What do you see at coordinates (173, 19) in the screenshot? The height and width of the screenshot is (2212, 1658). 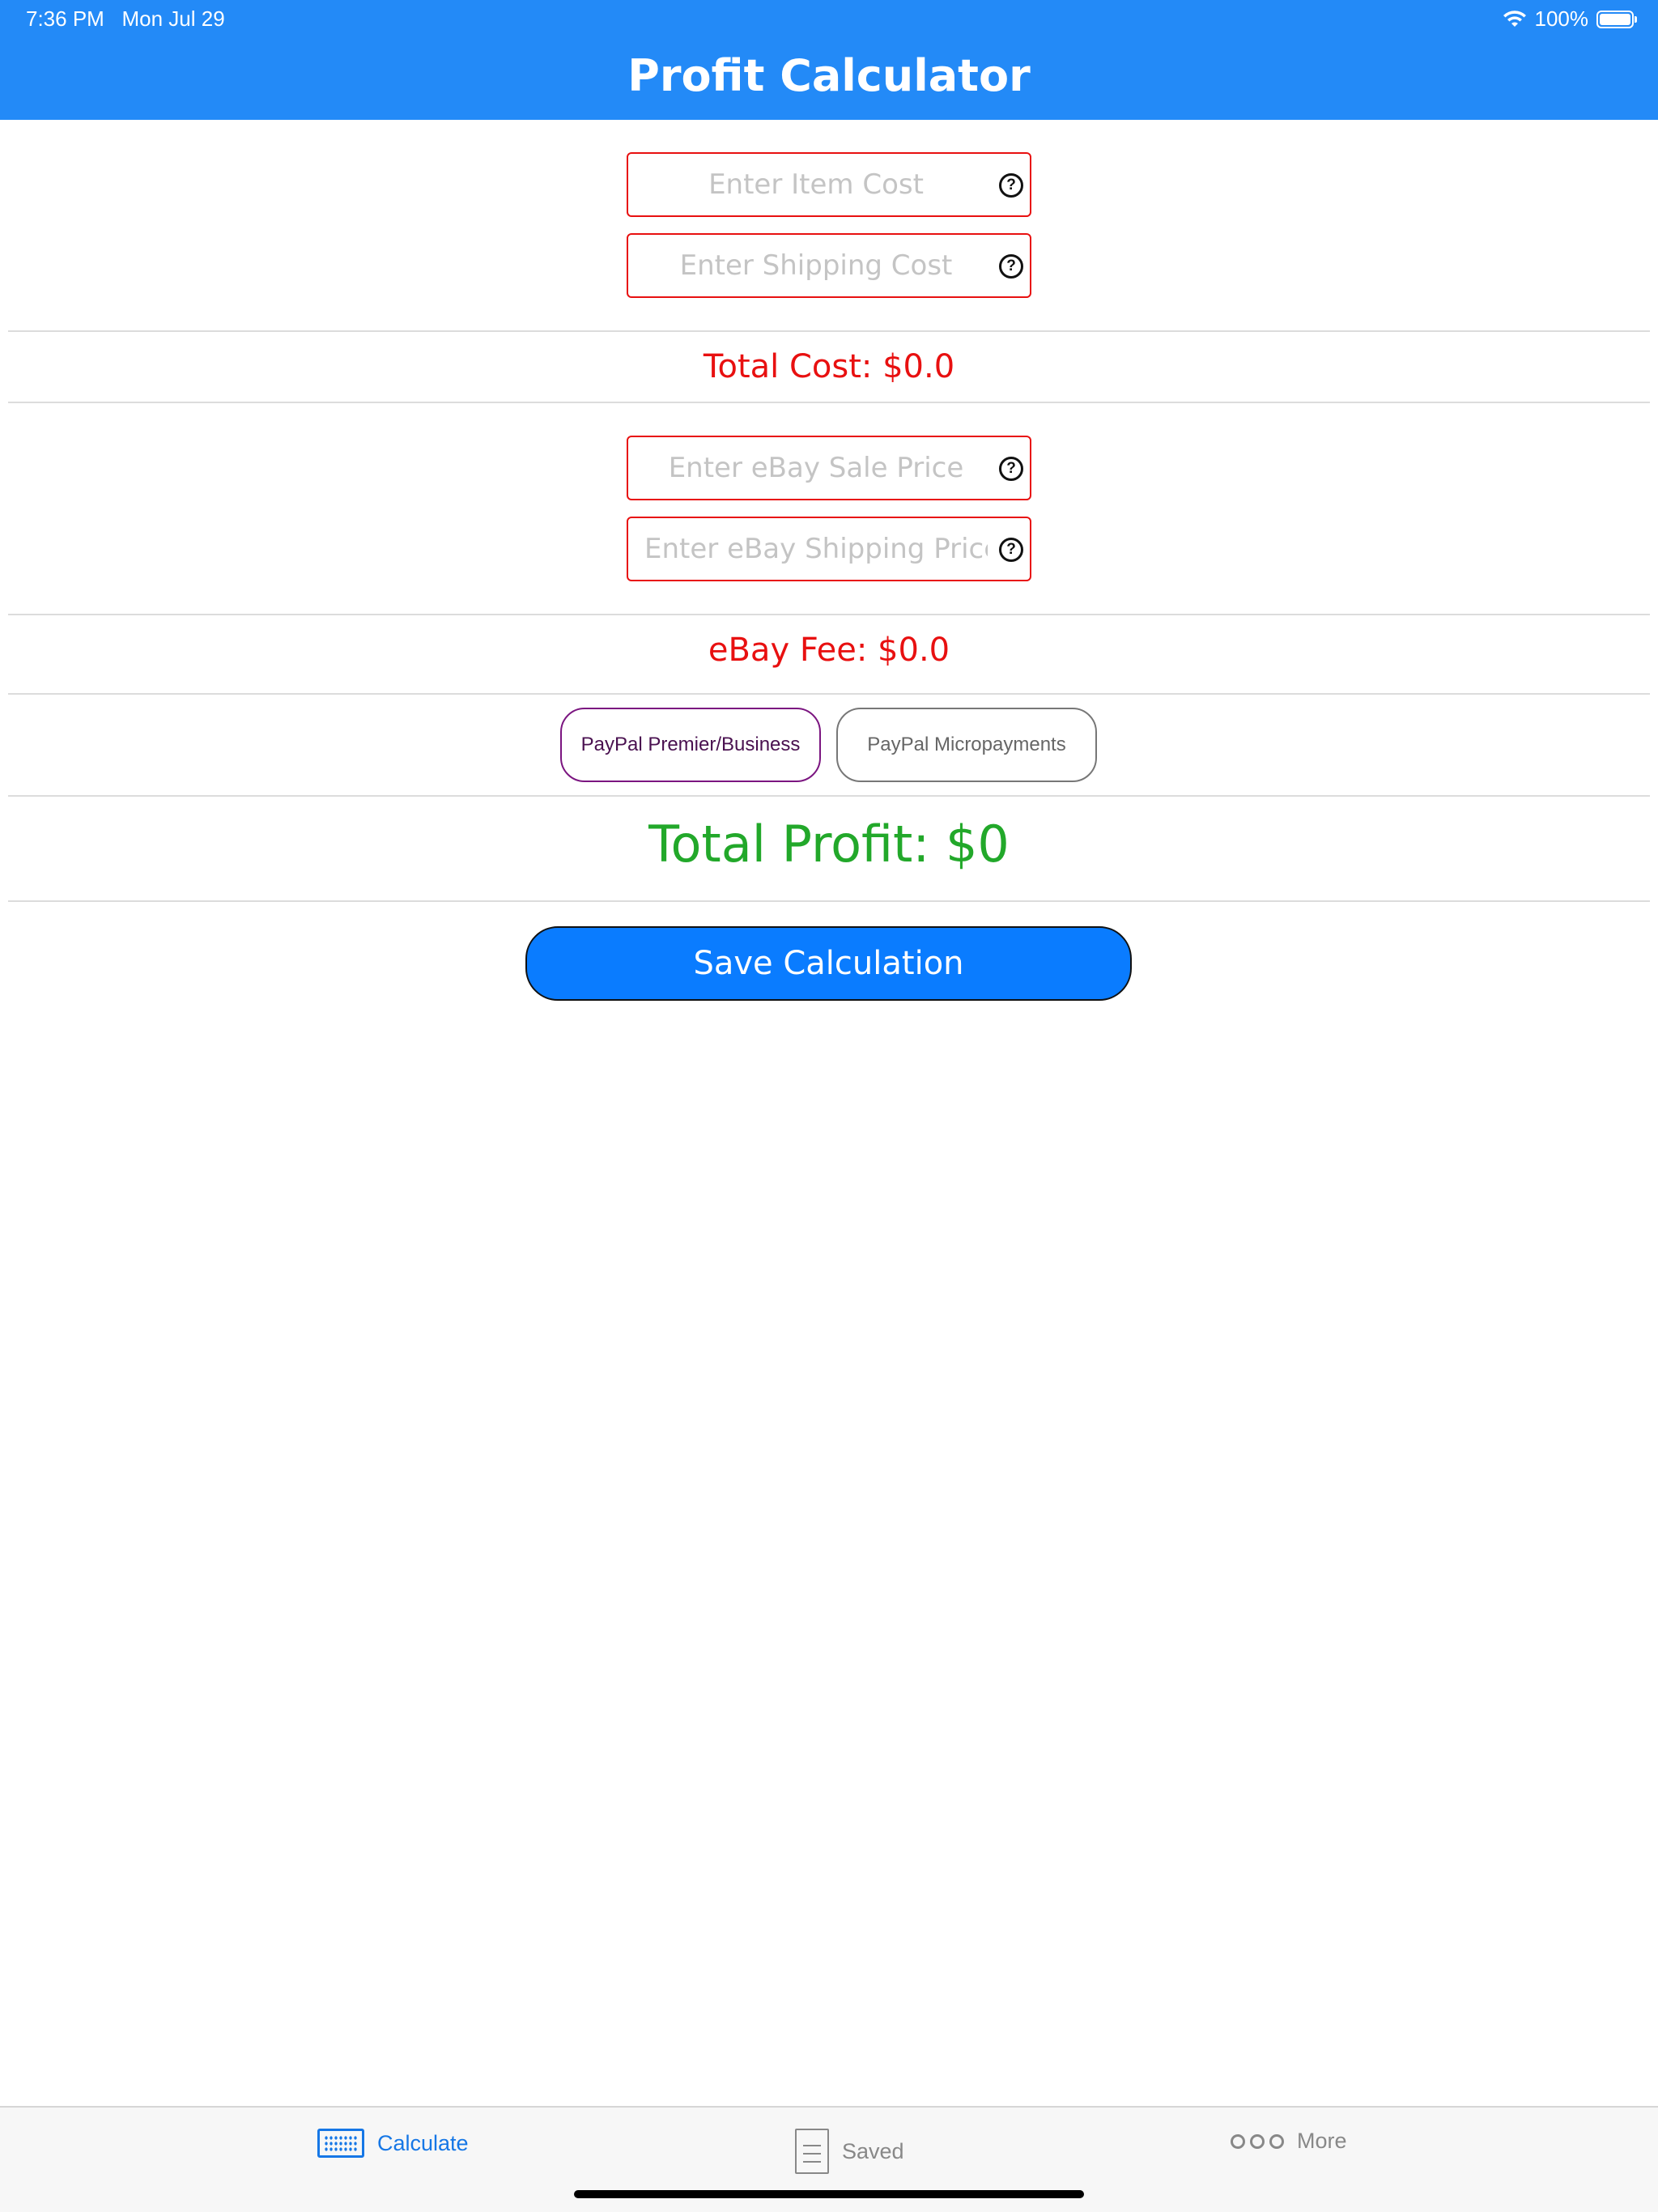 I see `status-date-text: Mon Jul 29` at bounding box center [173, 19].